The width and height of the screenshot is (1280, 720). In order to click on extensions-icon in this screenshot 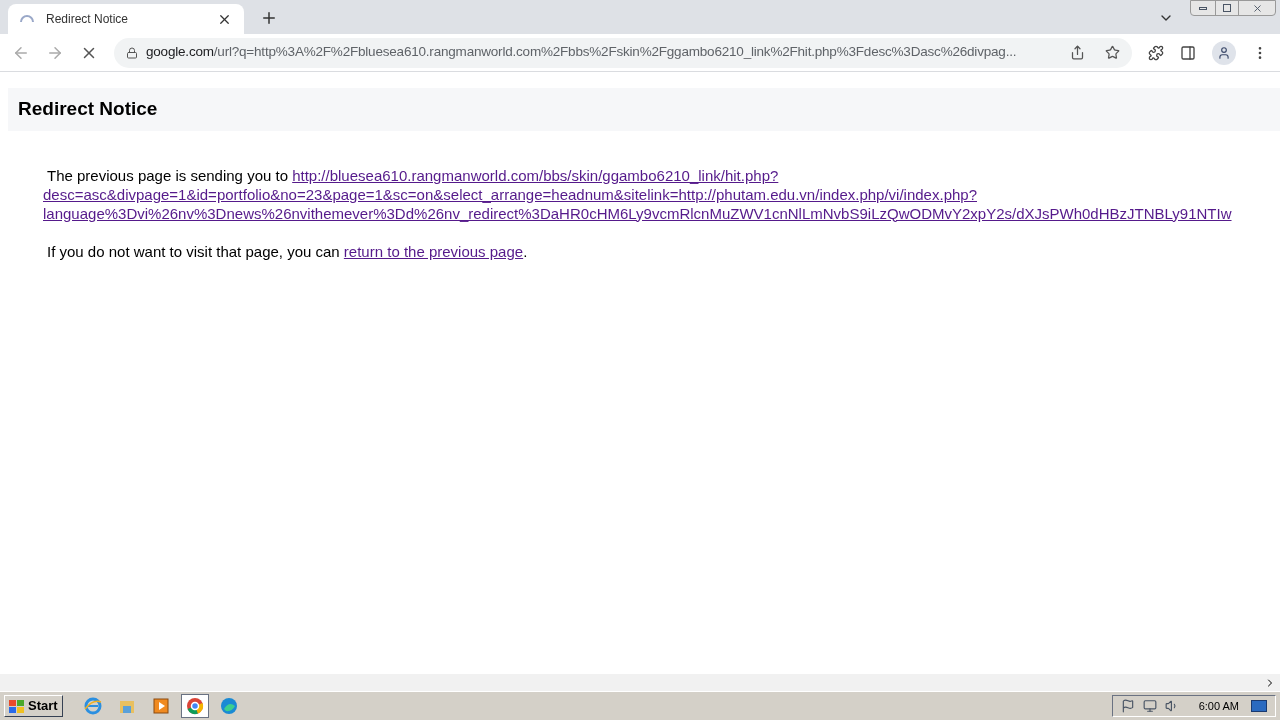, I will do `click(1156, 52)`.